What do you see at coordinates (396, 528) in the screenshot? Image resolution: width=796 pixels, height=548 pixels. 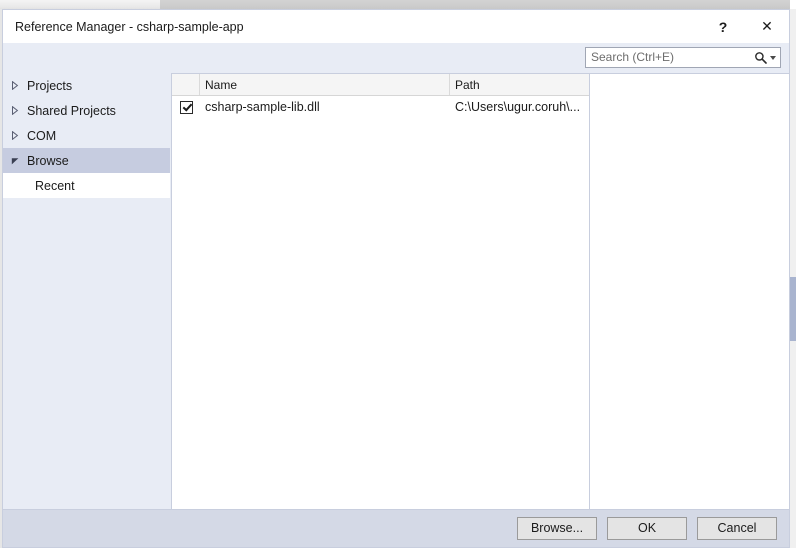 I see `dialog-footer: Browse... OK Cancel` at bounding box center [396, 528].